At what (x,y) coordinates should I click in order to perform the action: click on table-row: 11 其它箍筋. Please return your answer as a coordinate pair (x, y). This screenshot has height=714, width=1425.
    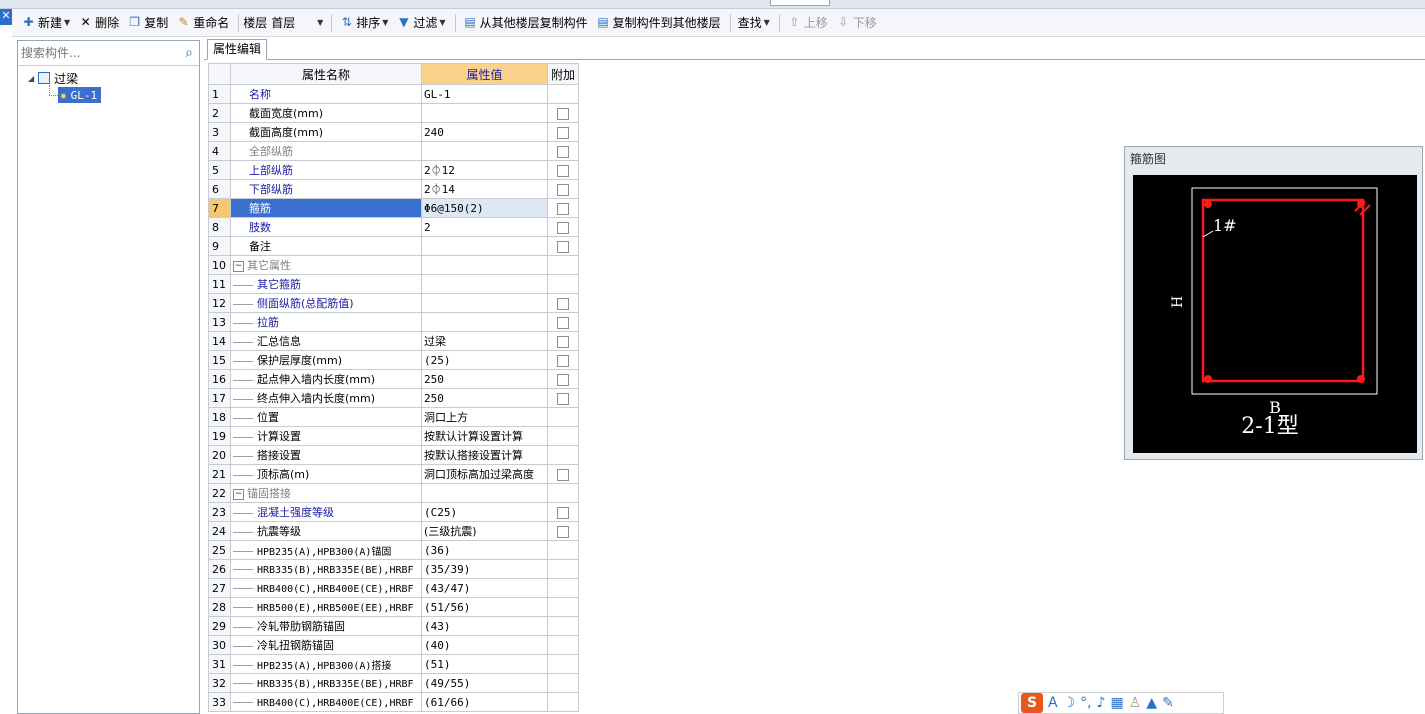
    Looking at the image, I should click on (393, 284).